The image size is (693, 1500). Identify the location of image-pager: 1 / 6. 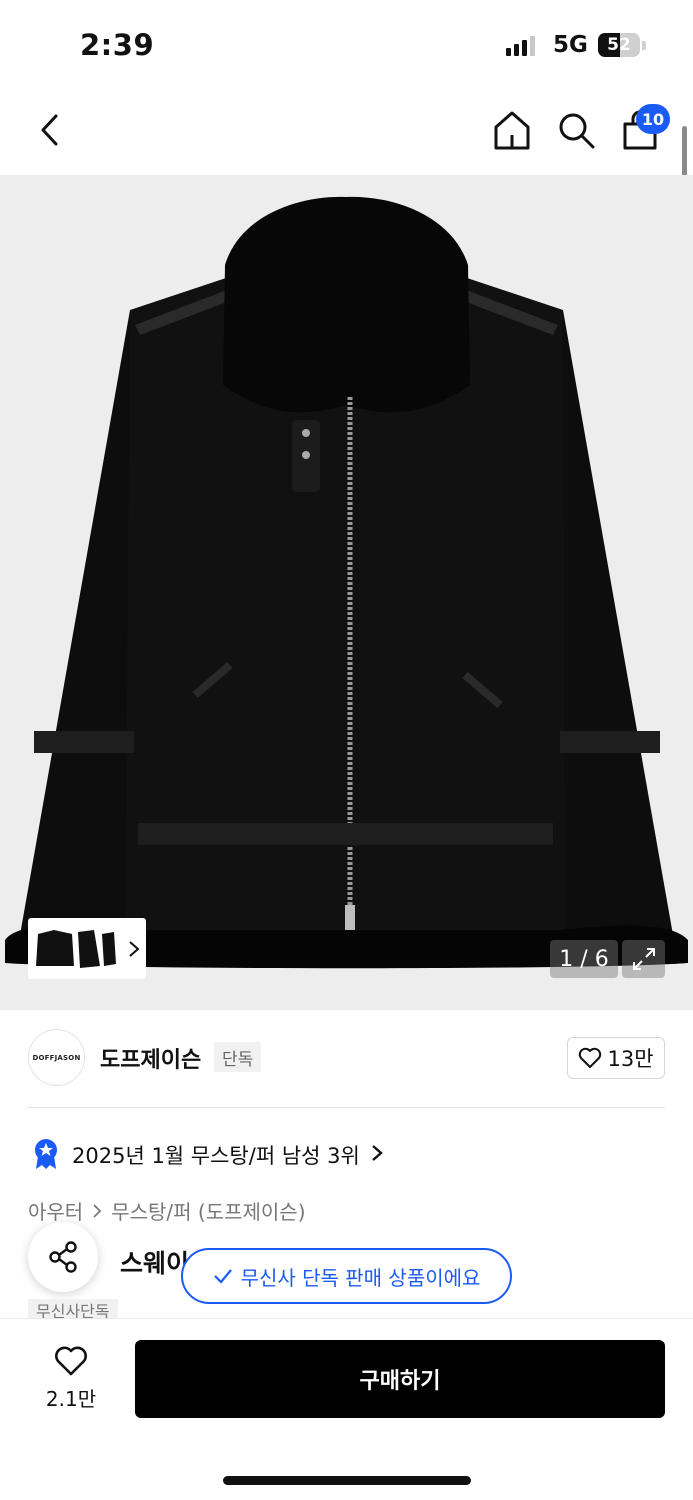
(584, 959).